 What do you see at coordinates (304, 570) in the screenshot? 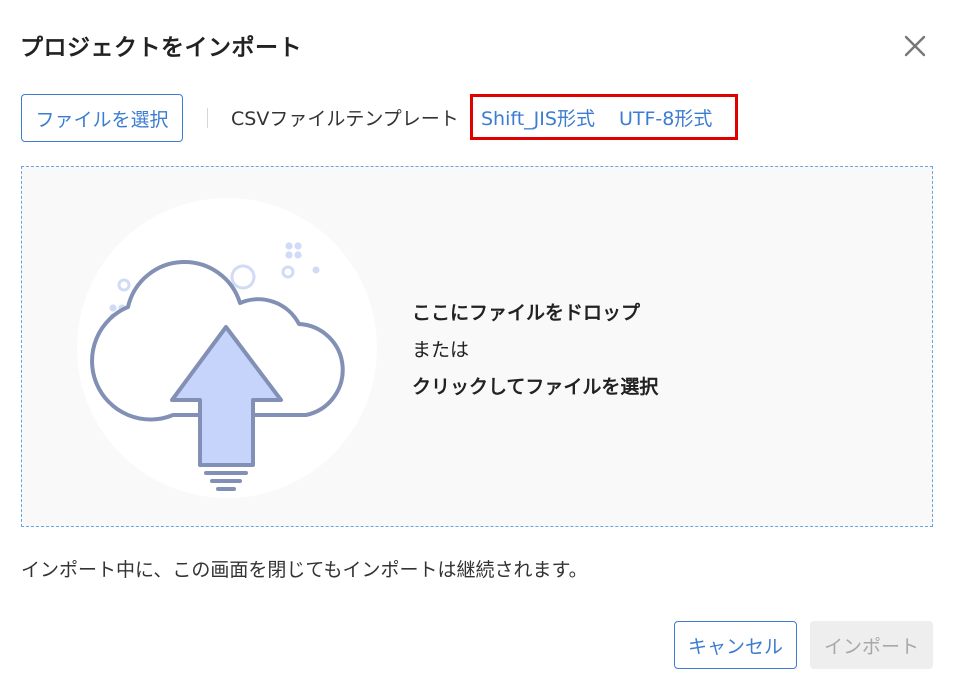
I see `import-notice: インポート中に、この画面を閉じてもインポートは継続されます。` at bounding box center [304, 570].